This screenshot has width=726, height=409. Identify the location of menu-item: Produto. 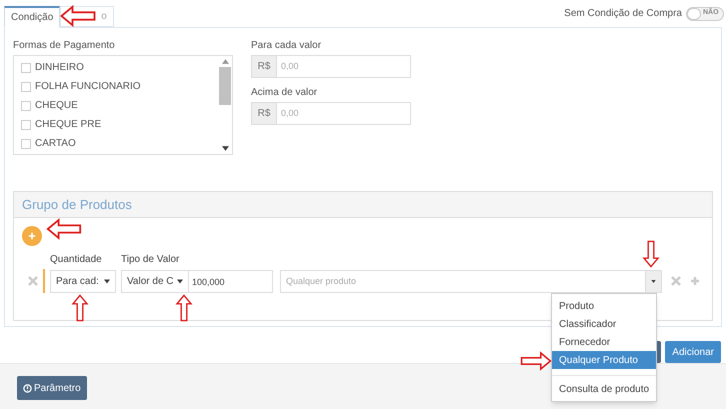
(604, 306).